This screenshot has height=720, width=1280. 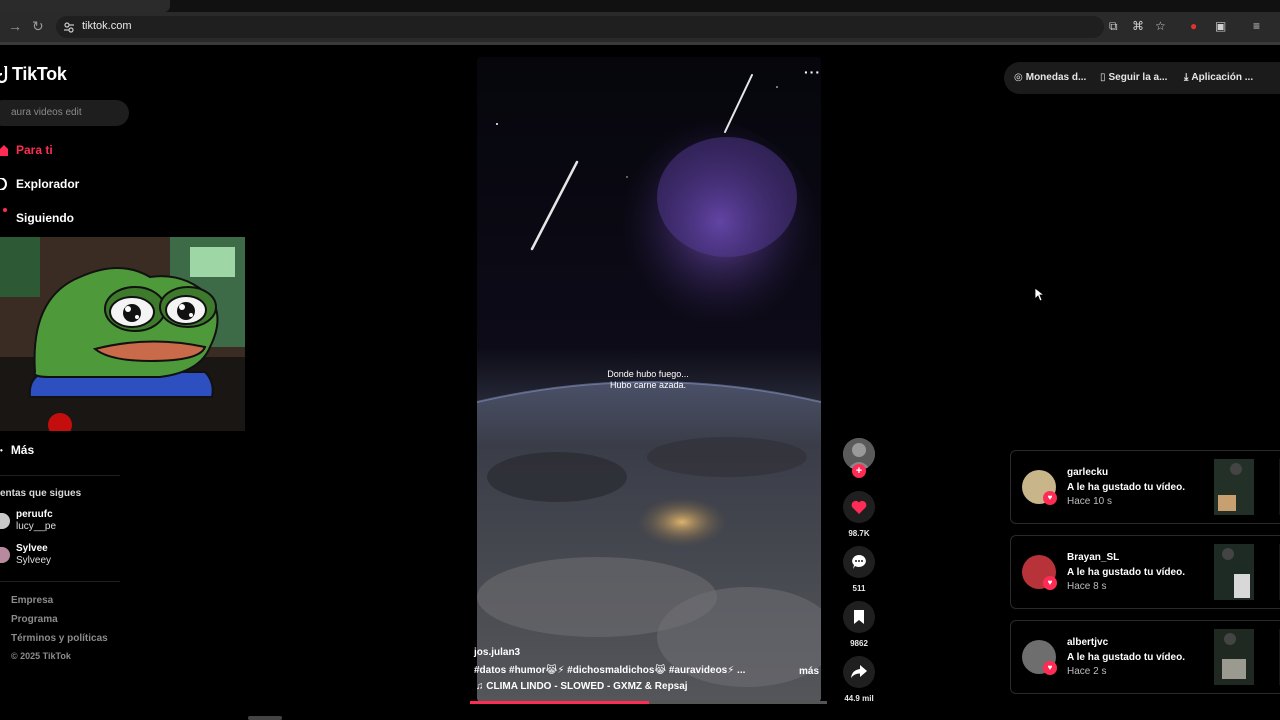 I want to click on search-input: aura videos edit, so click(x=64, y=113).